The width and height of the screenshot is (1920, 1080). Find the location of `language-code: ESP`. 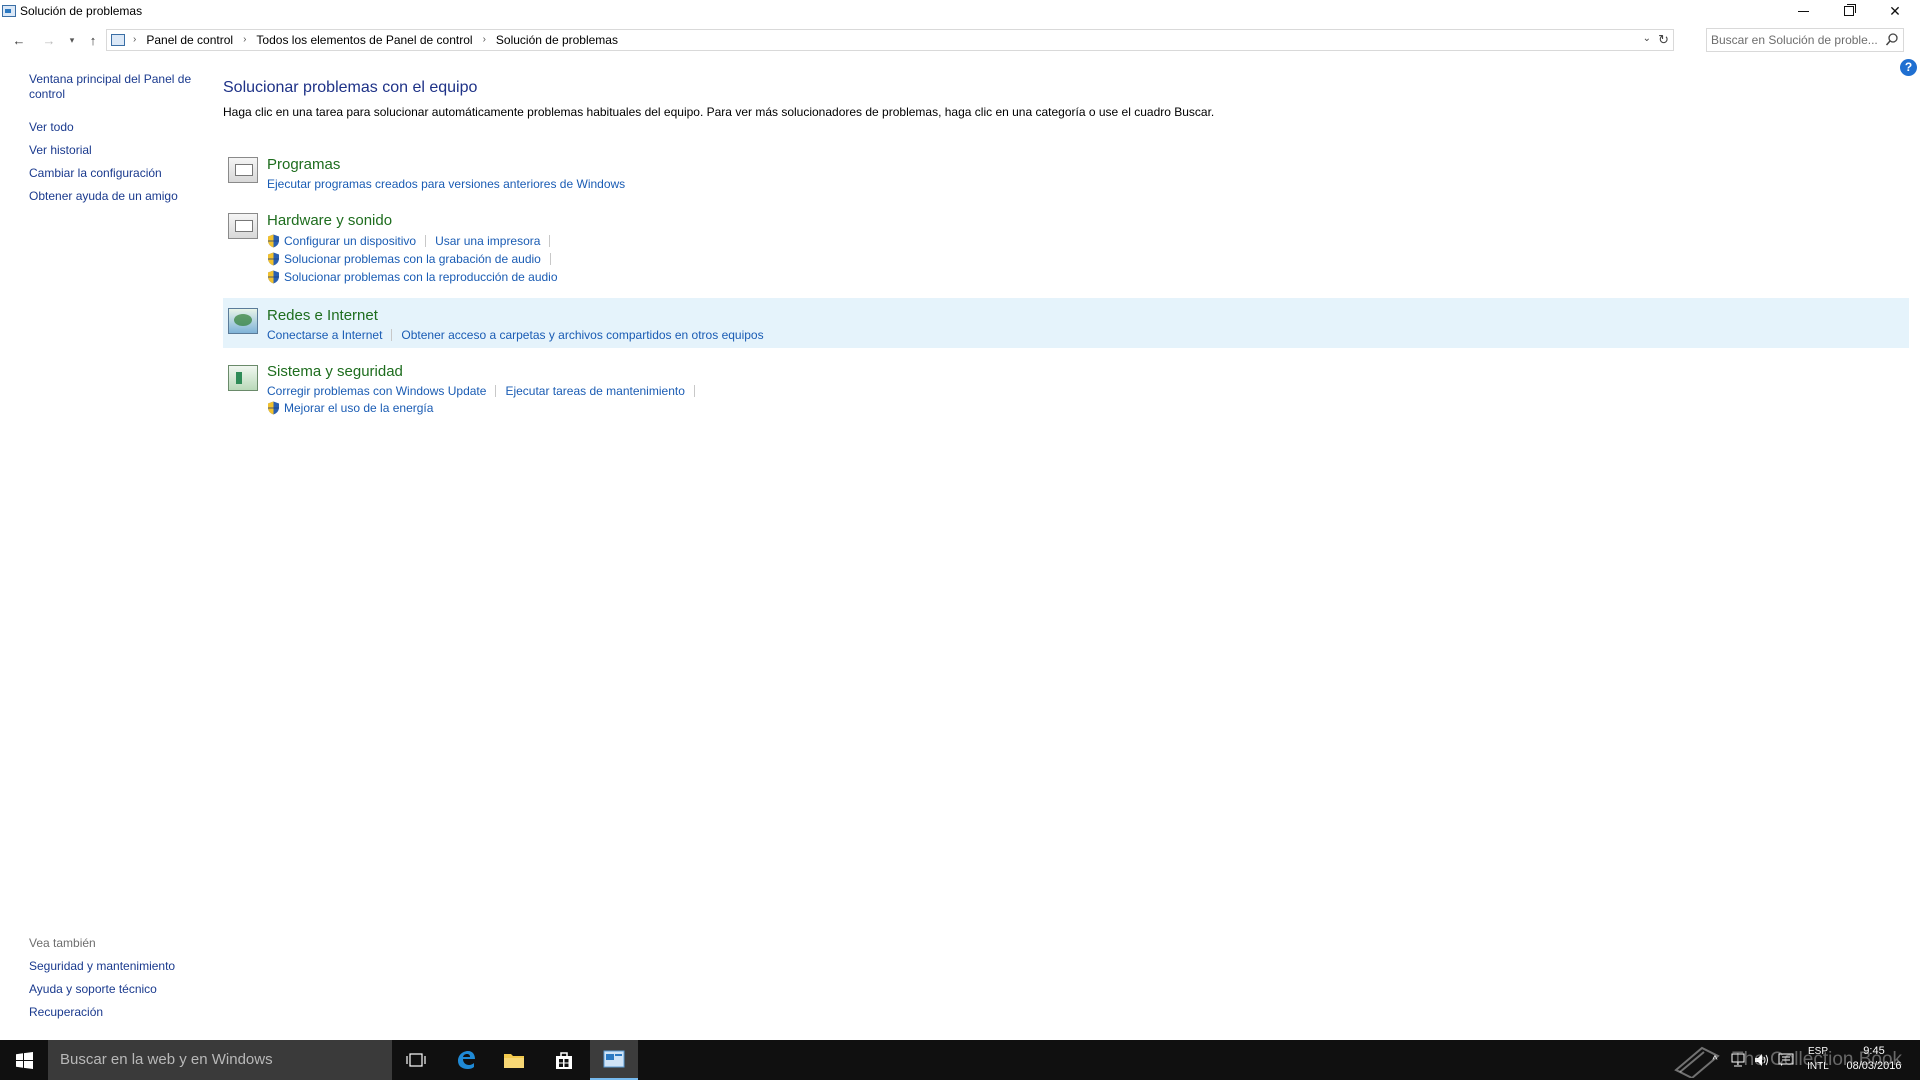

language-code: ESP is located at coordinates (1817, 1051).